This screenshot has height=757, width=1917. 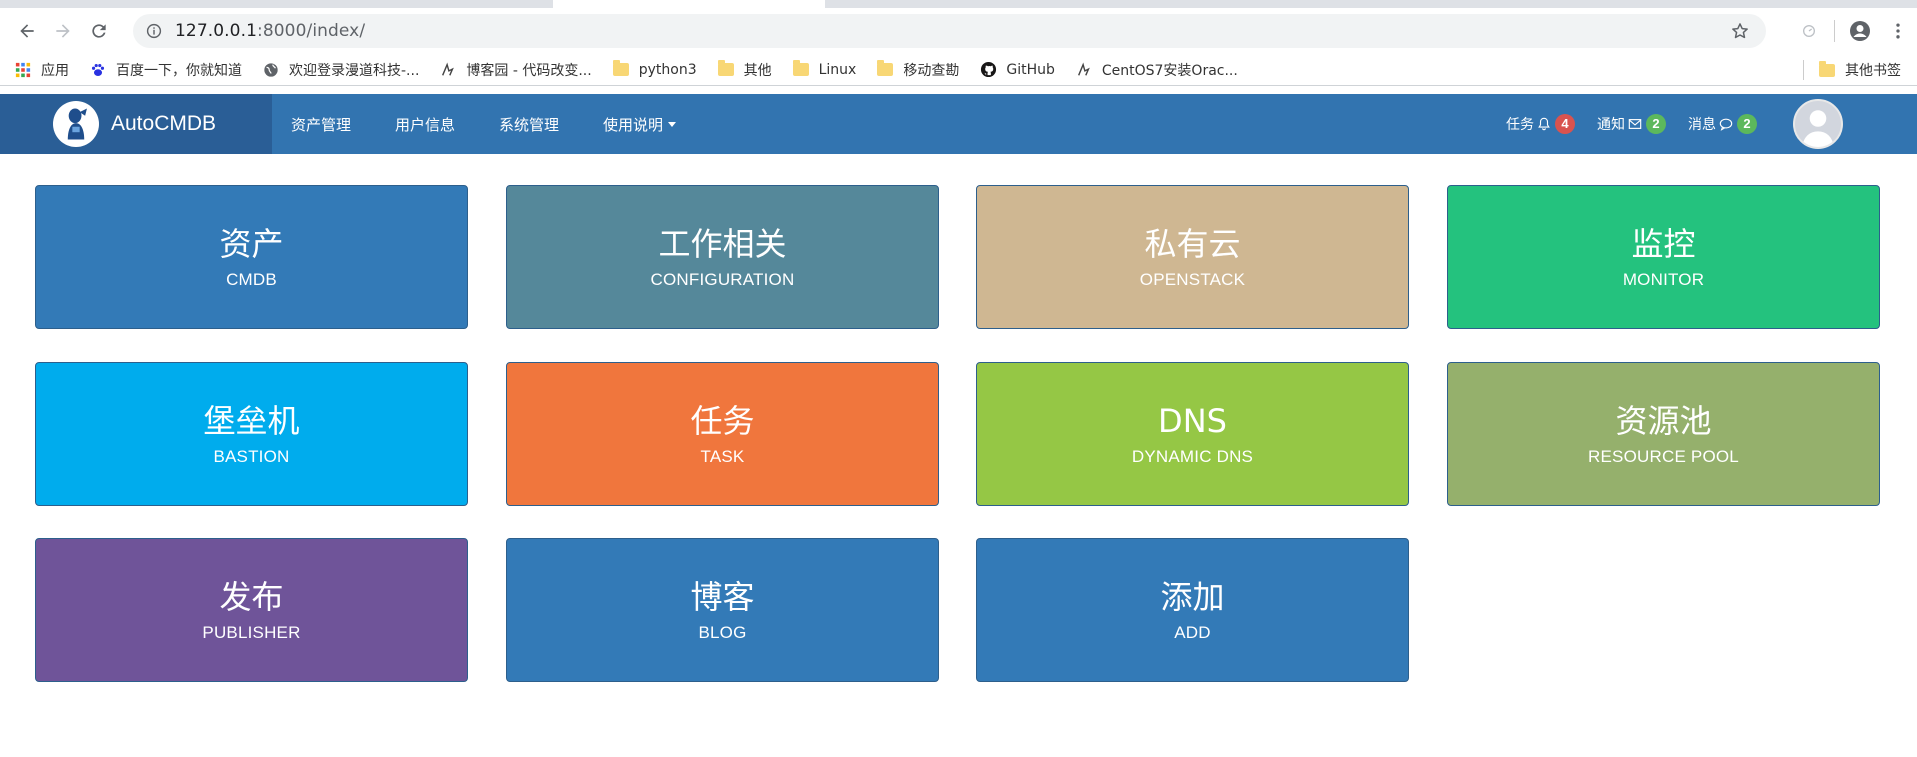 I want to click on tile-bastion: 堡垒机 BASTION, so click(x=251, y=434).